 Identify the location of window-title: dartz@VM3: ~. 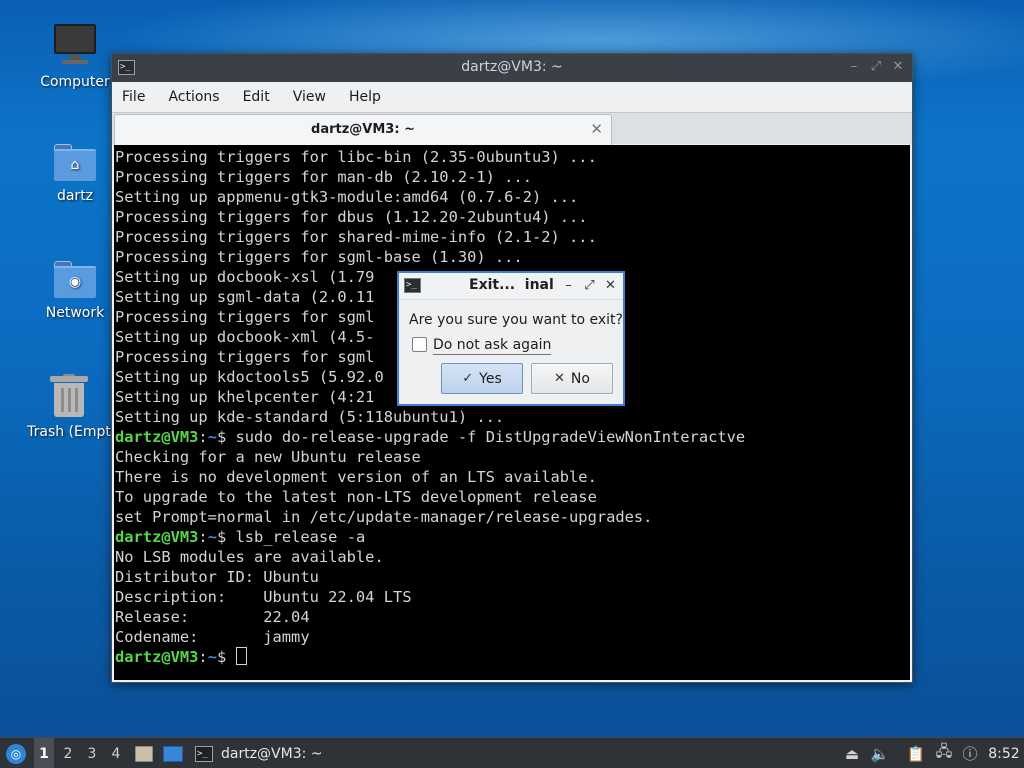
(512, 67).